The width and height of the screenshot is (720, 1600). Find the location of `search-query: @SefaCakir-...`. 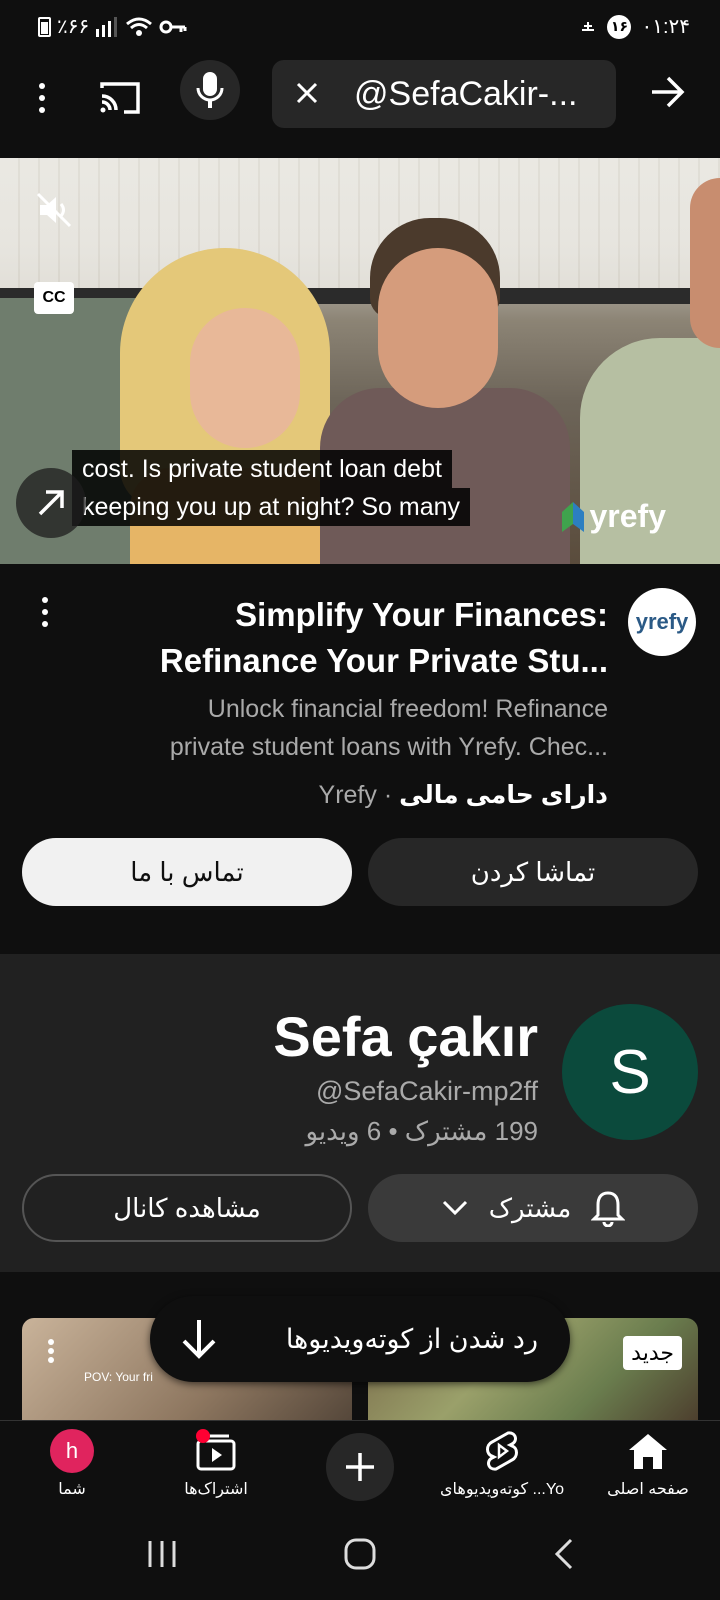

search-query: @SefaCakir-... is located at coordinates (479, 94).